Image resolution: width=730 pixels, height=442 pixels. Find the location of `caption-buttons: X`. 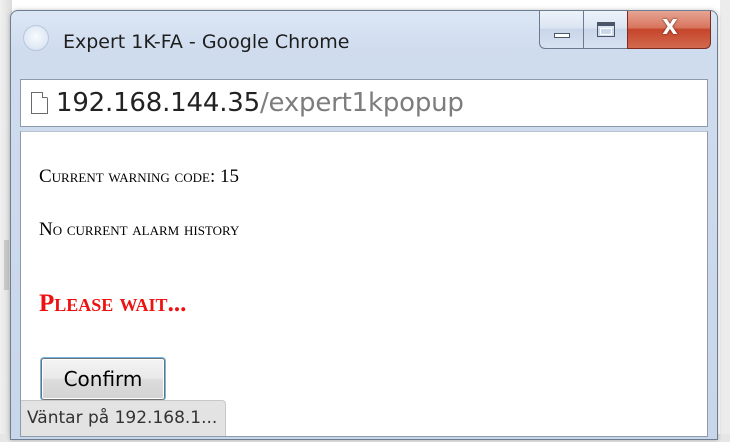

caption-buttons: X is located at coordinates (625, 30).